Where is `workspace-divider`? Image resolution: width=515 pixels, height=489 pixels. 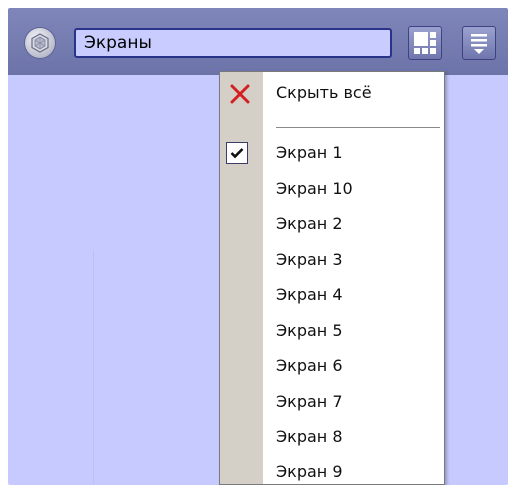 workspace-divider is located at coordinates (93, 367).